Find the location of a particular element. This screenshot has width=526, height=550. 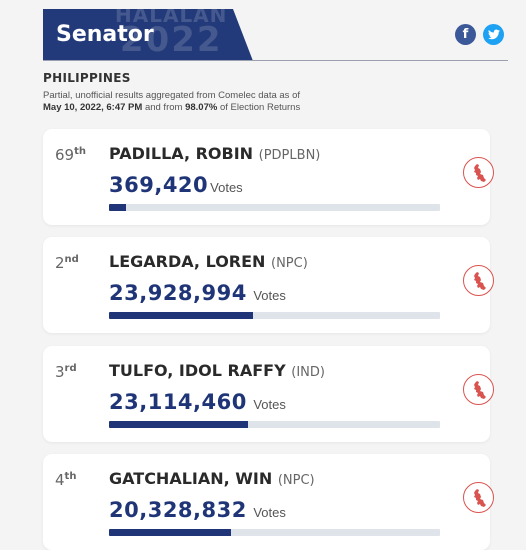

twitter-icon is located at coordinates (493, 34).